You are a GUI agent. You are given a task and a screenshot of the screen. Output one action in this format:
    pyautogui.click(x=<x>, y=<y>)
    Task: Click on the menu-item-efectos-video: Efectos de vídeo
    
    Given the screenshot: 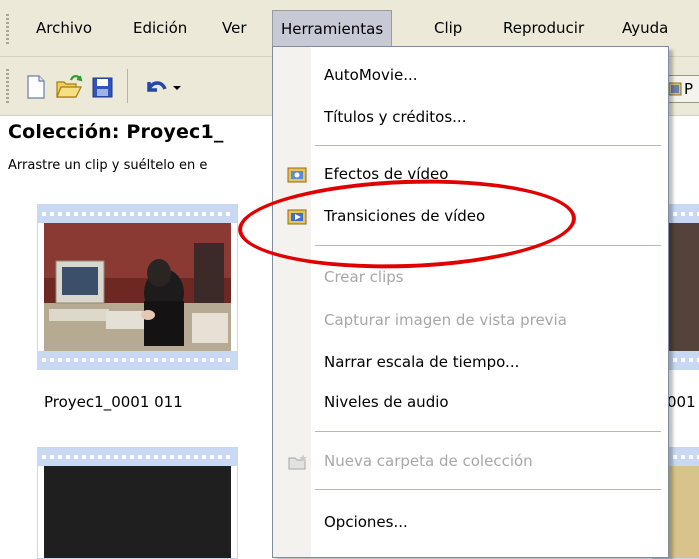 What is the action you would take?
    pyautogui.click(x=470, y=174)
    